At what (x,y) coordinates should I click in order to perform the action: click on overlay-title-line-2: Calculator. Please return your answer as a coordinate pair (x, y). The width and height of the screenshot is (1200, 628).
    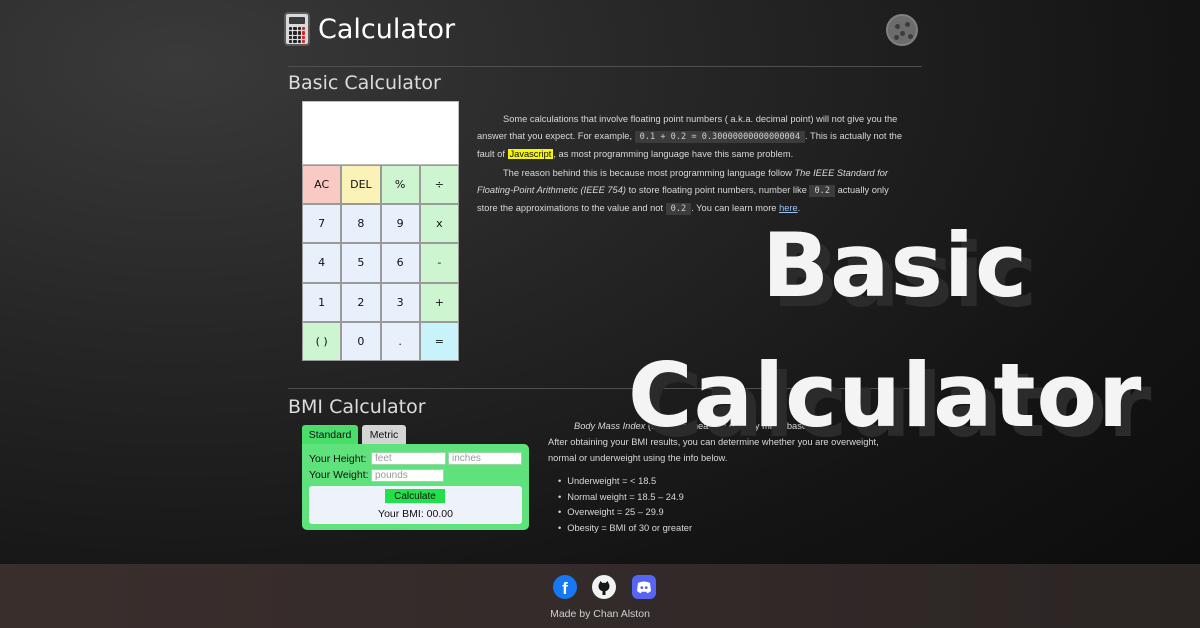
    Looking at the image, I should click on (885, 395).